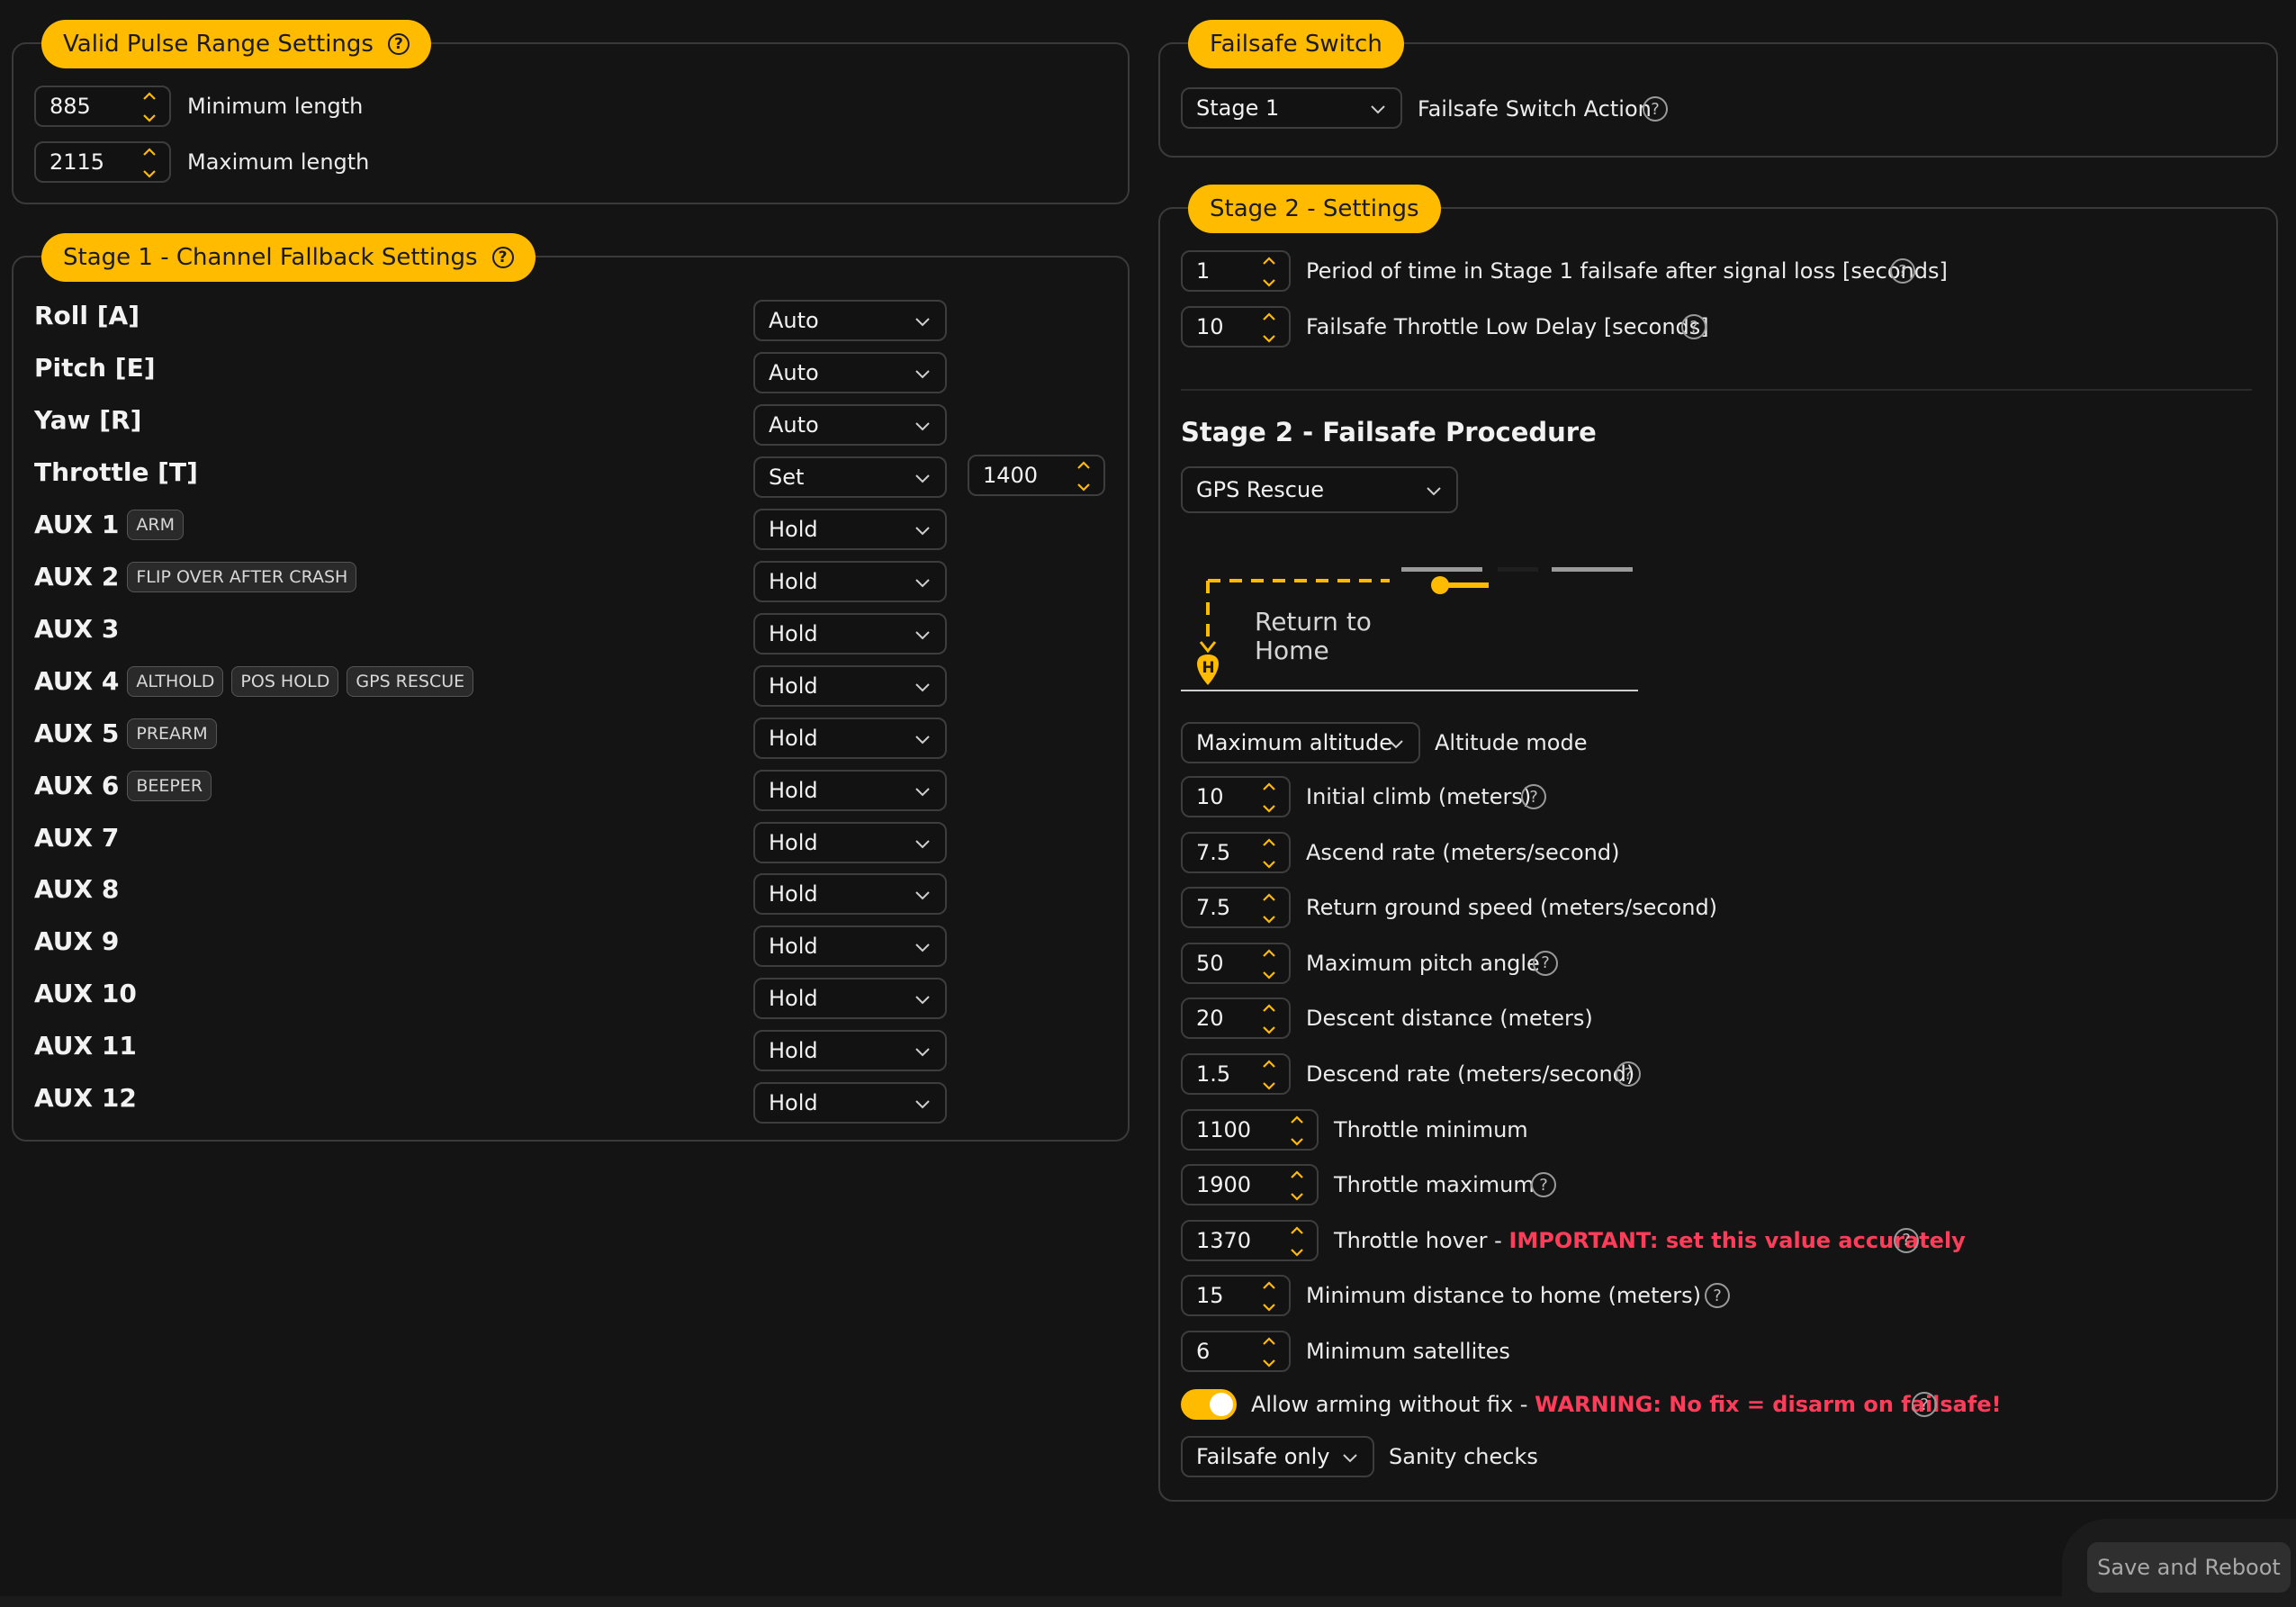 The height and width of the screenshot is (1607, 2296). Describe the element at coordinates (1209, 1404) in the screenshot. I see `allow-arming-toggle` at that location.